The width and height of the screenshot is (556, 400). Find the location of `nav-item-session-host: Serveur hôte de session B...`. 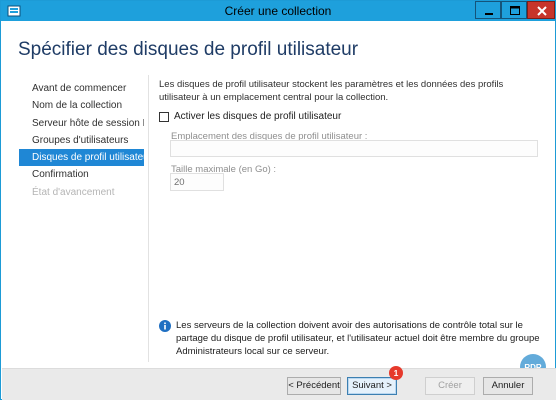

nav-item-session-host: Serveur hôte de session B... is located at coordinates (81, 123).